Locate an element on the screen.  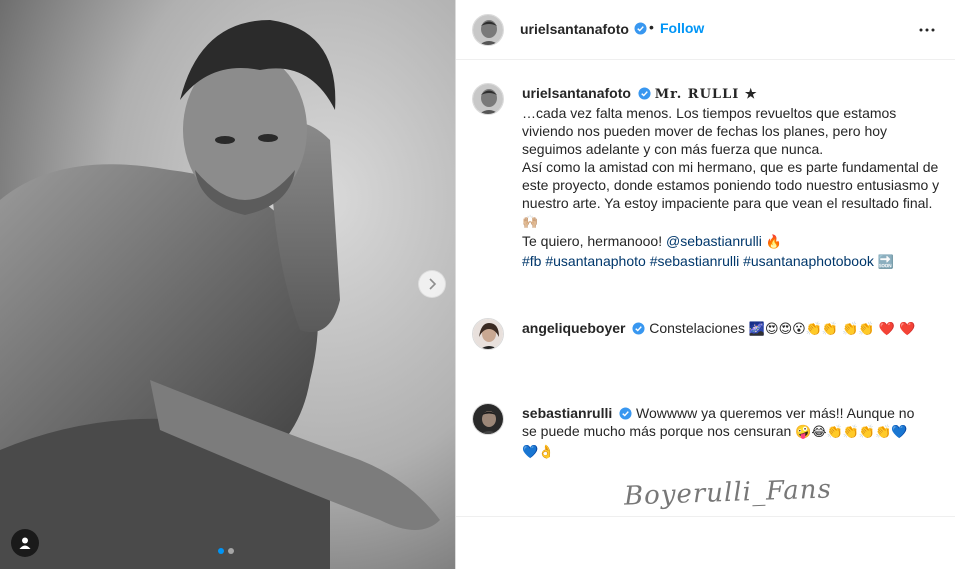
caption-emoji: 🙌🏼 is located at coordinates (530, 222).